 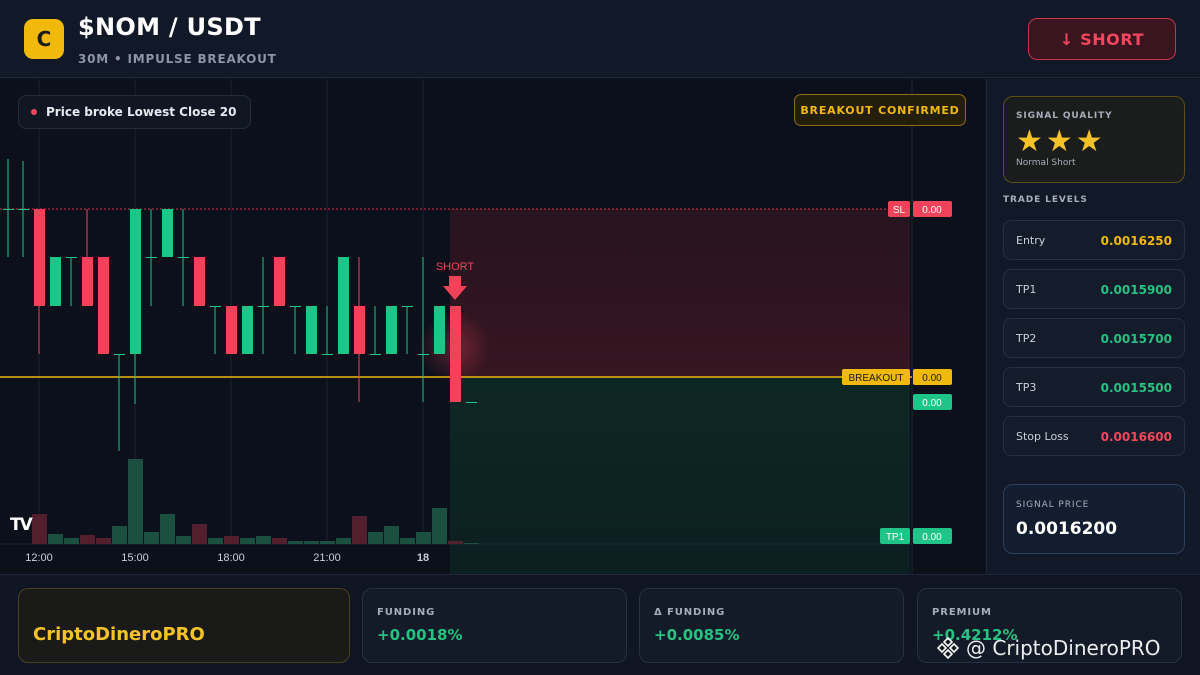 What do you see at coordinates (39, 558) in the screenshot?
I see `time-label: 12:00` at bounding box center [39, 558].